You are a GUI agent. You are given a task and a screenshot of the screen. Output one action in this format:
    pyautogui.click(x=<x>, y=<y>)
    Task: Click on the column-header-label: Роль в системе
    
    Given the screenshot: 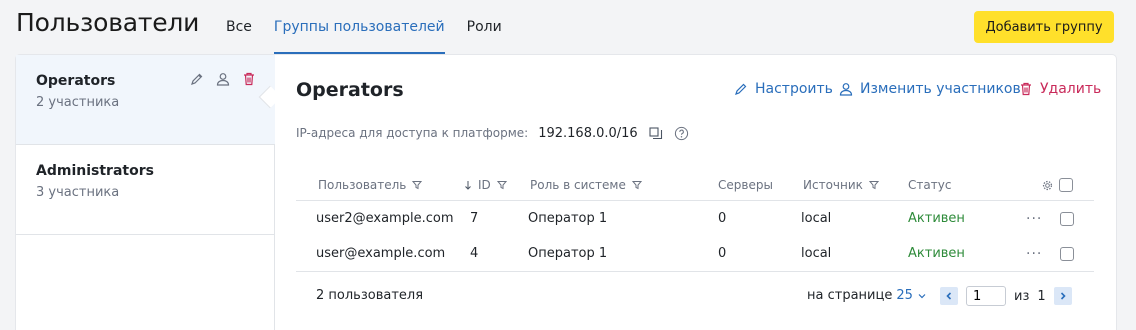 What is the action you would take?
    pyautogui.click(x=578, y=185)
    